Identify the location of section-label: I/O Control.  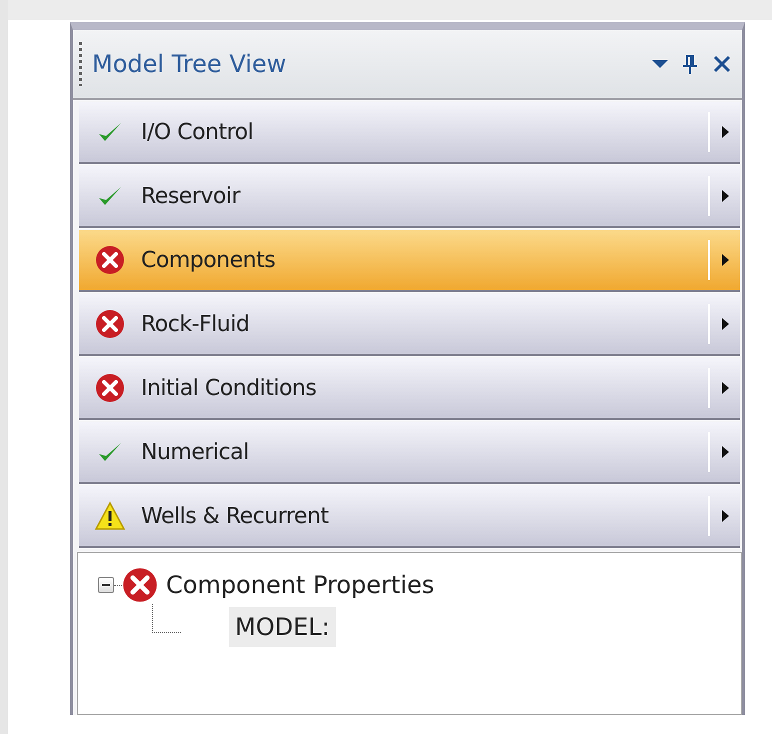
(197, 132).